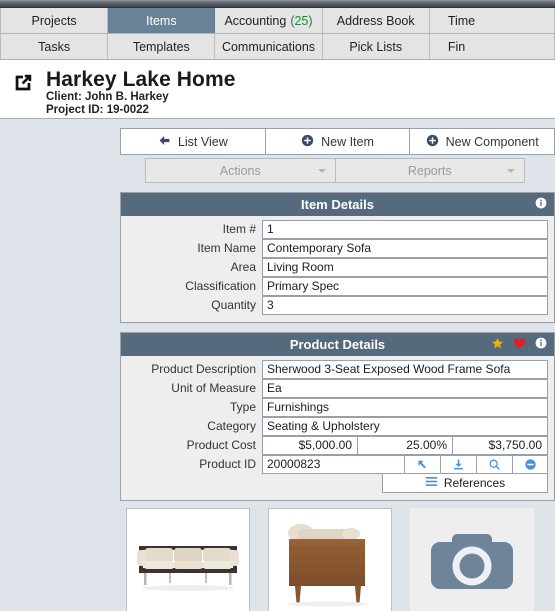 This screenshot has width=555, height=611. What do you see at coordinates (494, 464) in the screenshot?
I see `search-icon` at bounding box center [494, 464].